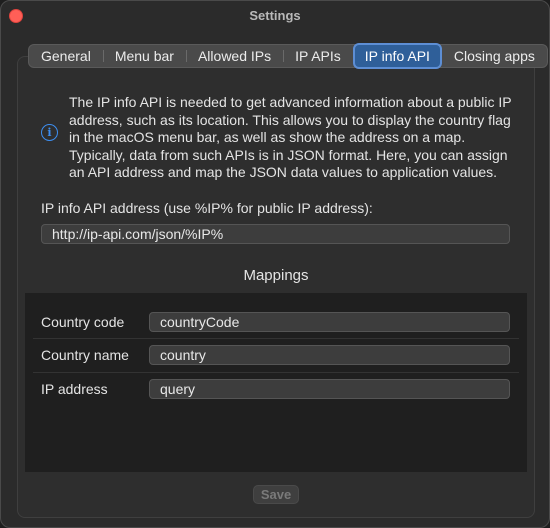 Image resolution: width=550 pixels, height=528 pixels. Describe the element at coordinates (494, 56) in the screenshot. I see `tab-closing-apps: Closing apps` at that location.